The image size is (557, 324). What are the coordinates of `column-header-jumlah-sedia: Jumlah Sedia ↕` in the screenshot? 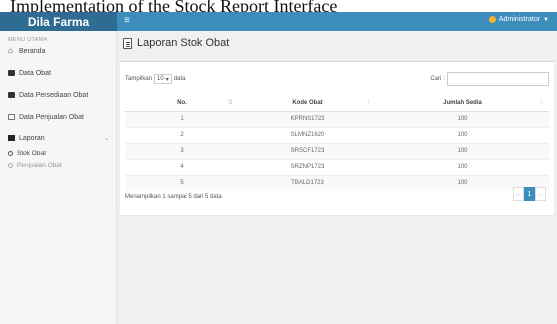 It's located at (462, 103).